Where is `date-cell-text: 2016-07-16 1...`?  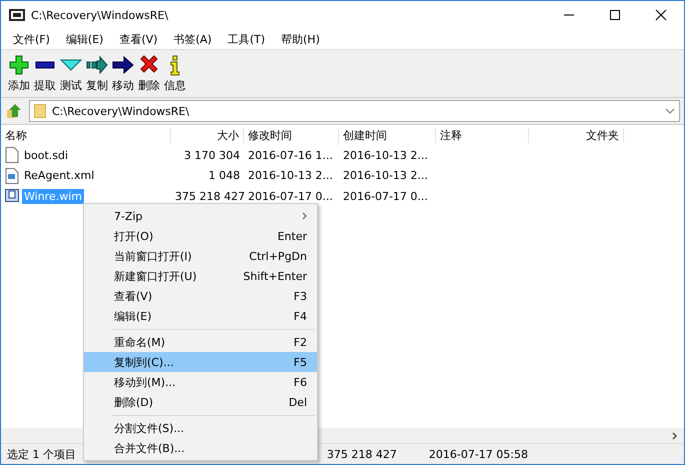
date-cell-text: 2016-07-16 1... is located at coordinates (290, 155).